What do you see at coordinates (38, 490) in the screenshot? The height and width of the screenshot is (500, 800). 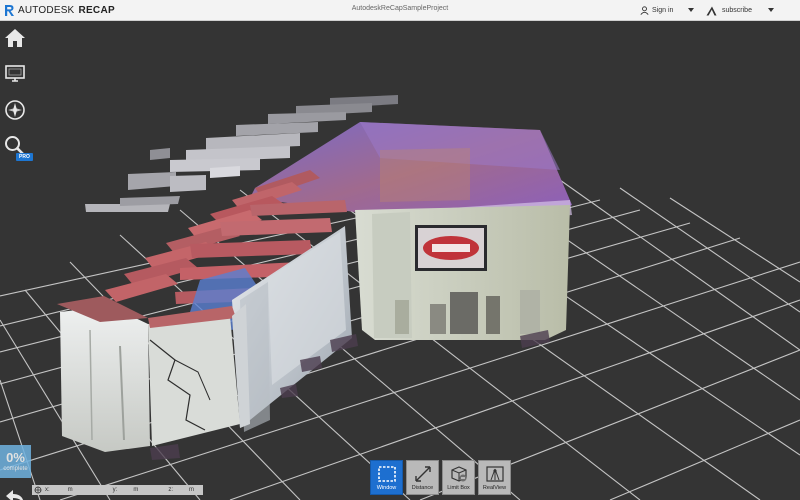 I see `crosshair-icon` at bounding box center [38, 490].